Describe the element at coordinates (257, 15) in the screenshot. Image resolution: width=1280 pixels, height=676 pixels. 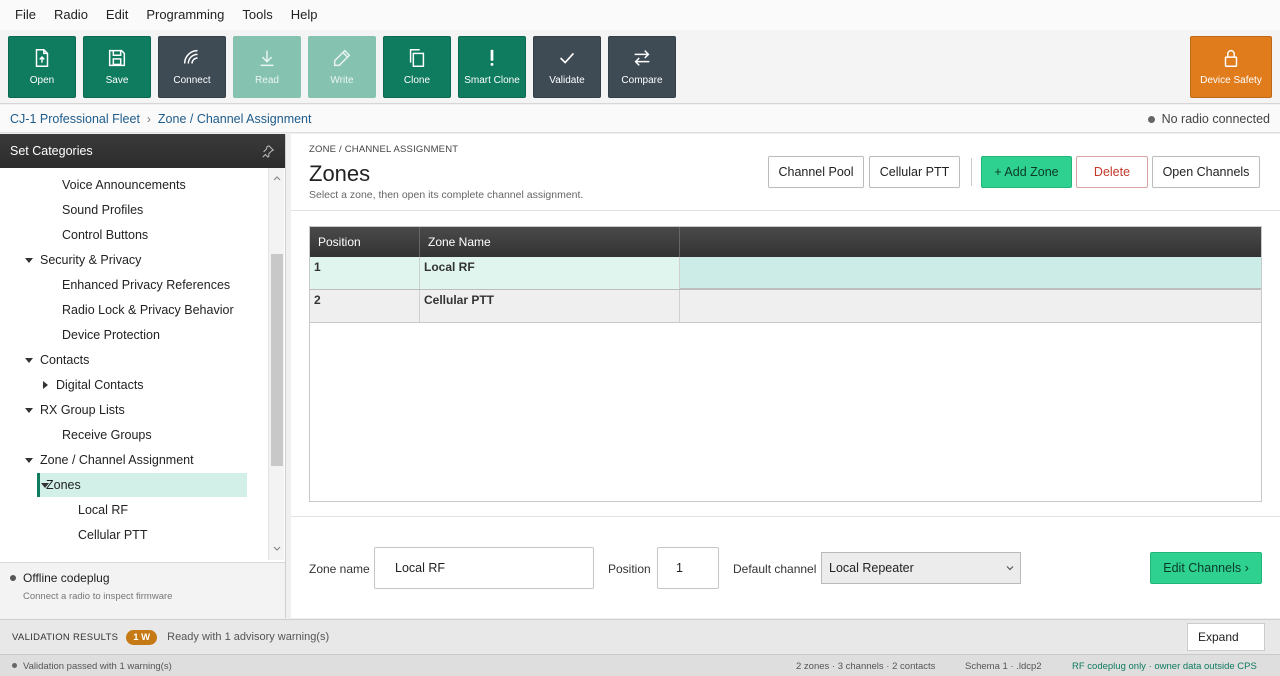
I see `menu-tools: Tools` at that location.